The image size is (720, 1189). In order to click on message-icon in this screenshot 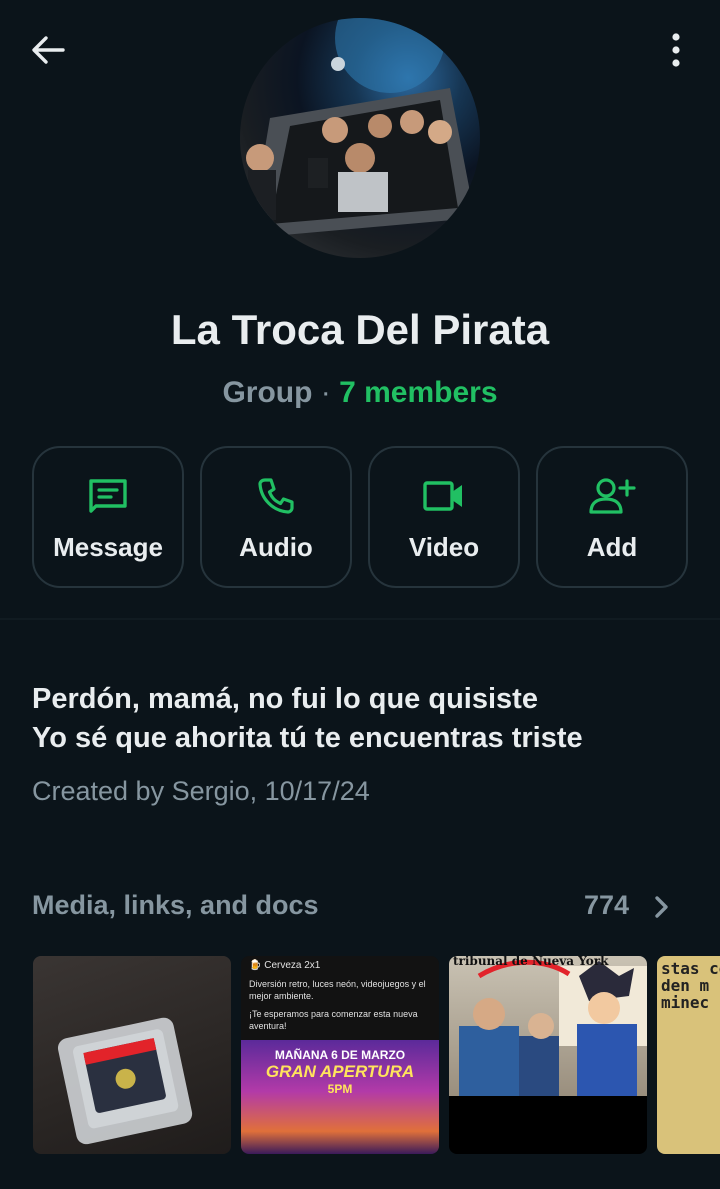, I will do `click(108, 496)`.